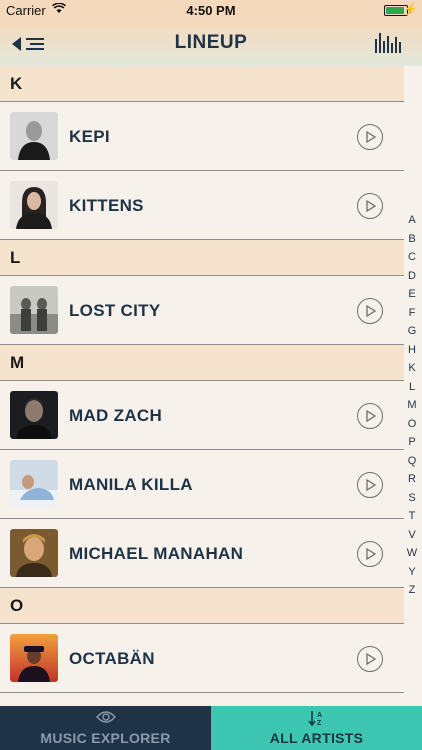 This screenshot has width=422, height=750. What do you see at coordinates (412, 535) in the screenshot?
I see `index-letter-v: V` at bounding box center [412, 535].